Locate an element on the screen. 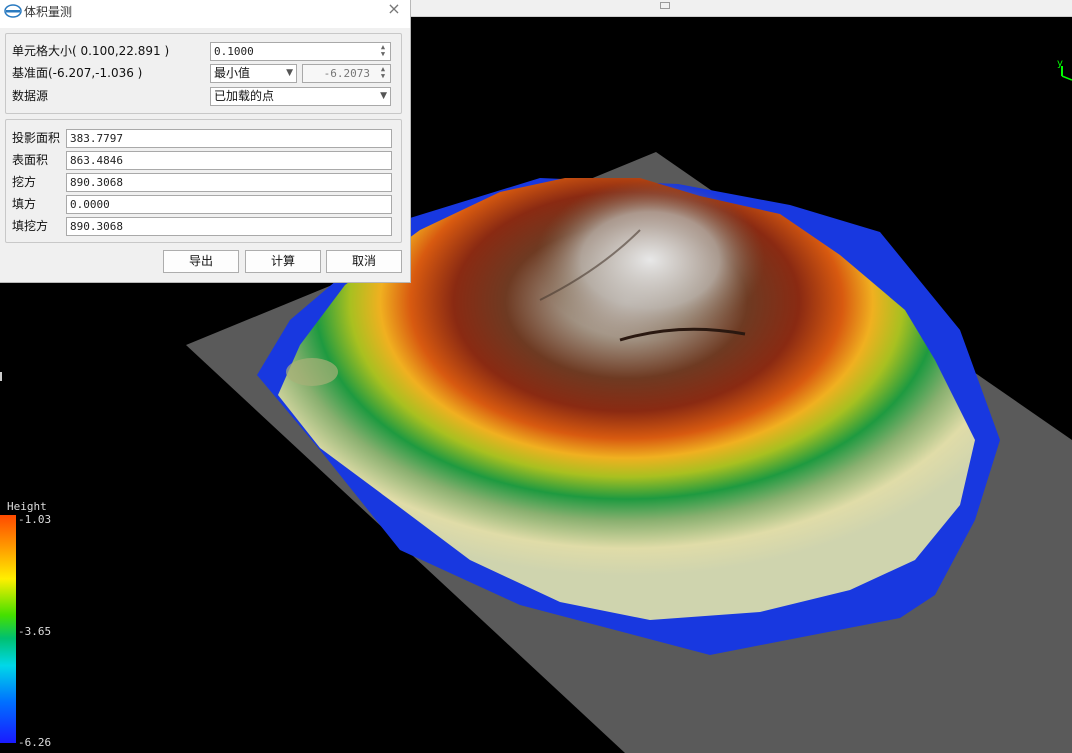  surface-area-label: 表面积 is located at coordinates (30, 160).